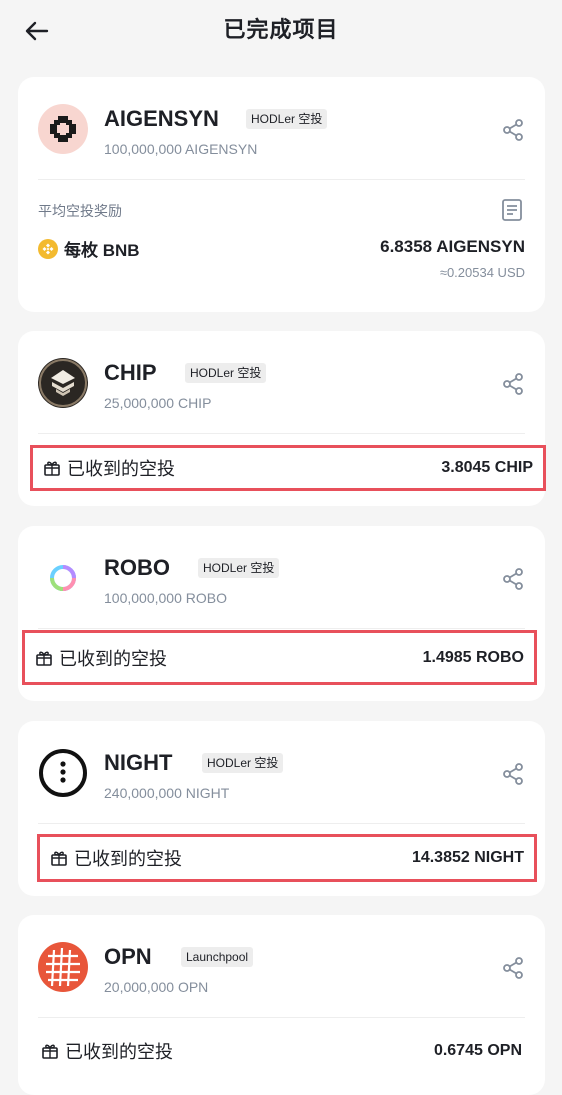  I want to click on project-name: CHIP, so click(130, 372).